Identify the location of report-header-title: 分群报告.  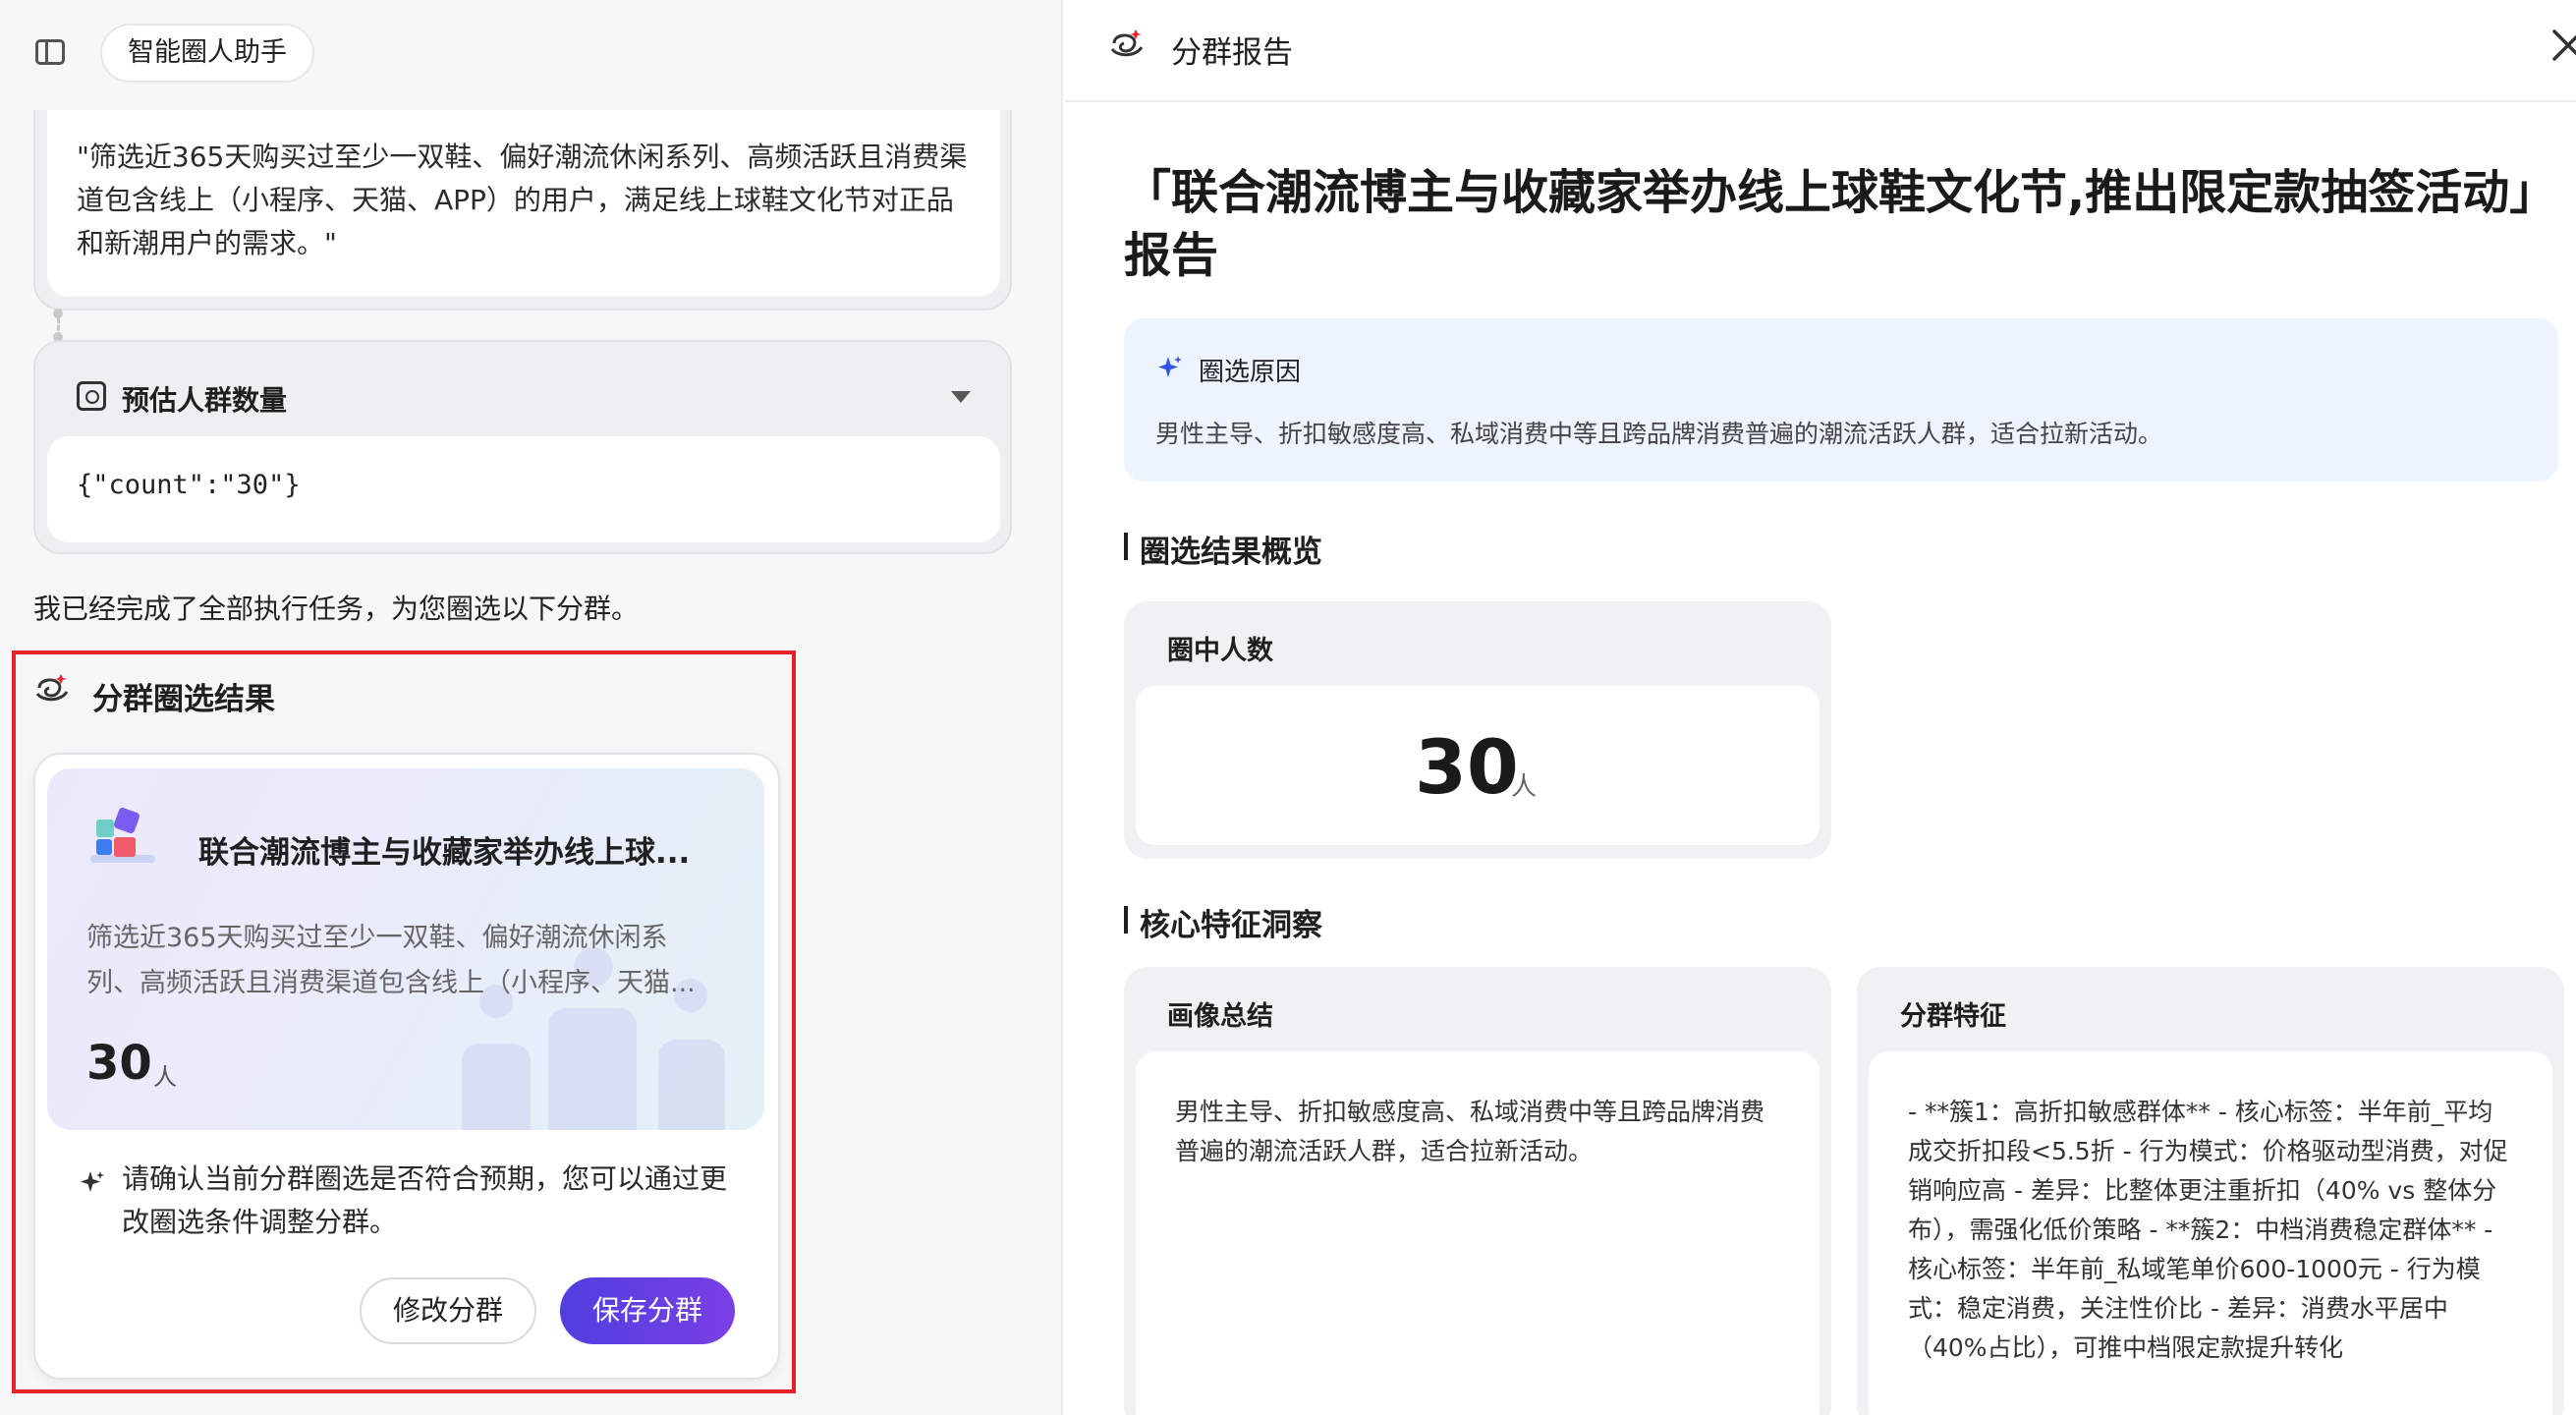
(1232, 53).